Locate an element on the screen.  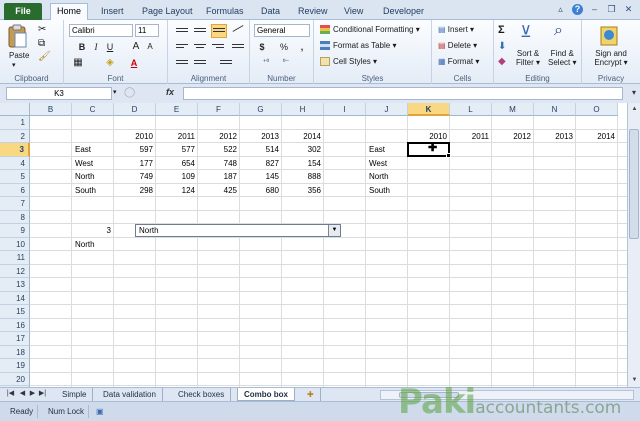
percent-button: % is located at coordinates (284, 47).